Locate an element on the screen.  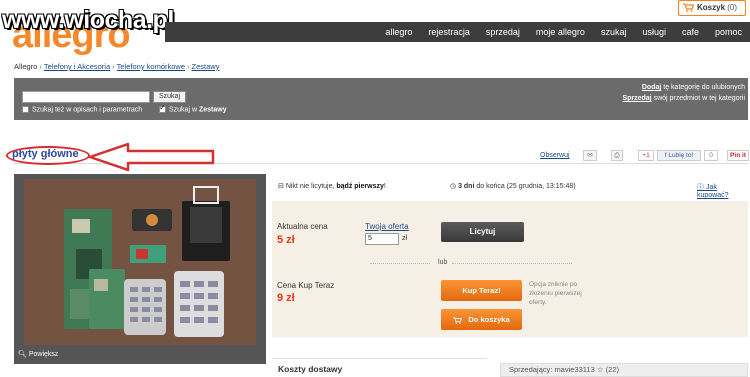
breadcrumb-zestawy: Zestawy is located at coordinates (206, 66).